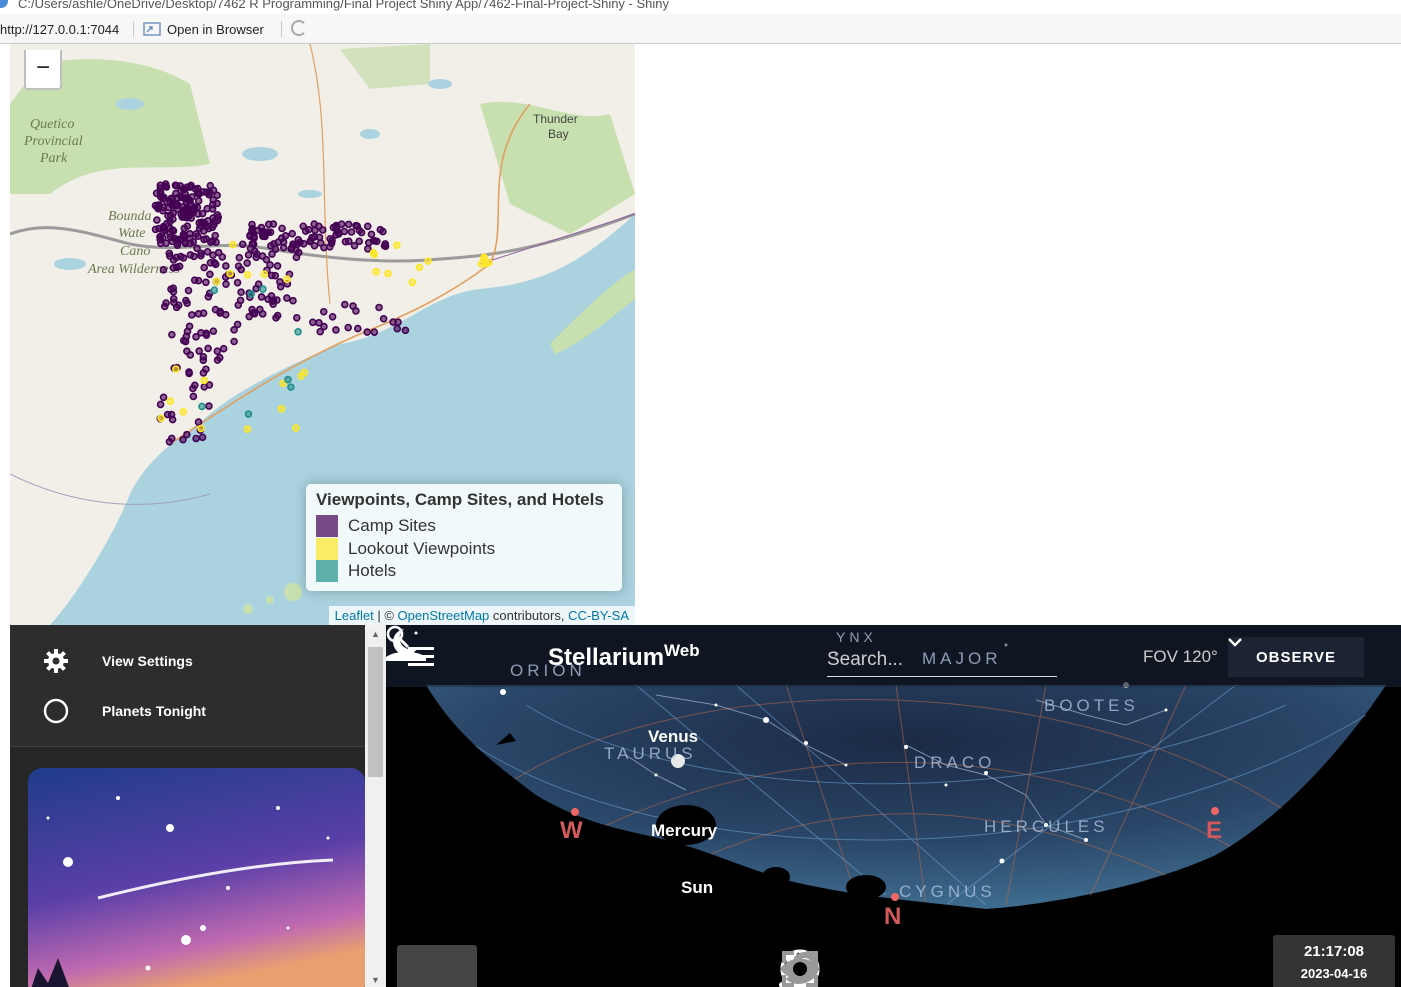 The width and height of the screenshot is (1401, 987). What do you see at coordinates (437, 966) in the screenshot?
I see `location-button` at bounding box center [437, 966].